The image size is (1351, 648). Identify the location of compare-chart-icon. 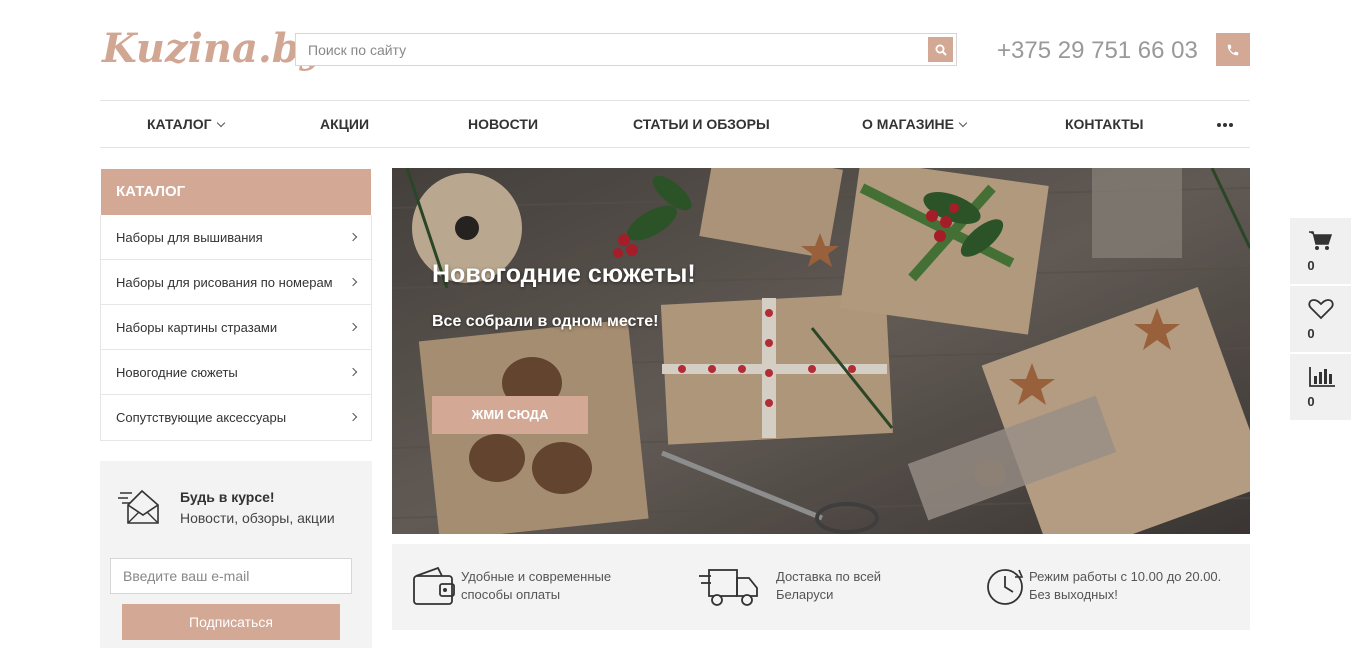
(1322, 377).